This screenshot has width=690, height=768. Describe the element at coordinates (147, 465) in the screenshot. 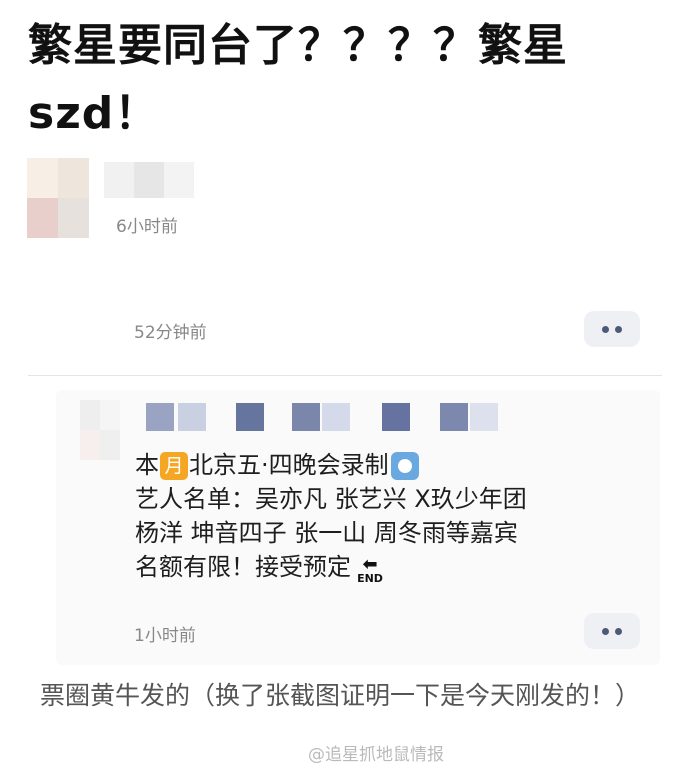

I see `line1-prefix: 本` at that location.